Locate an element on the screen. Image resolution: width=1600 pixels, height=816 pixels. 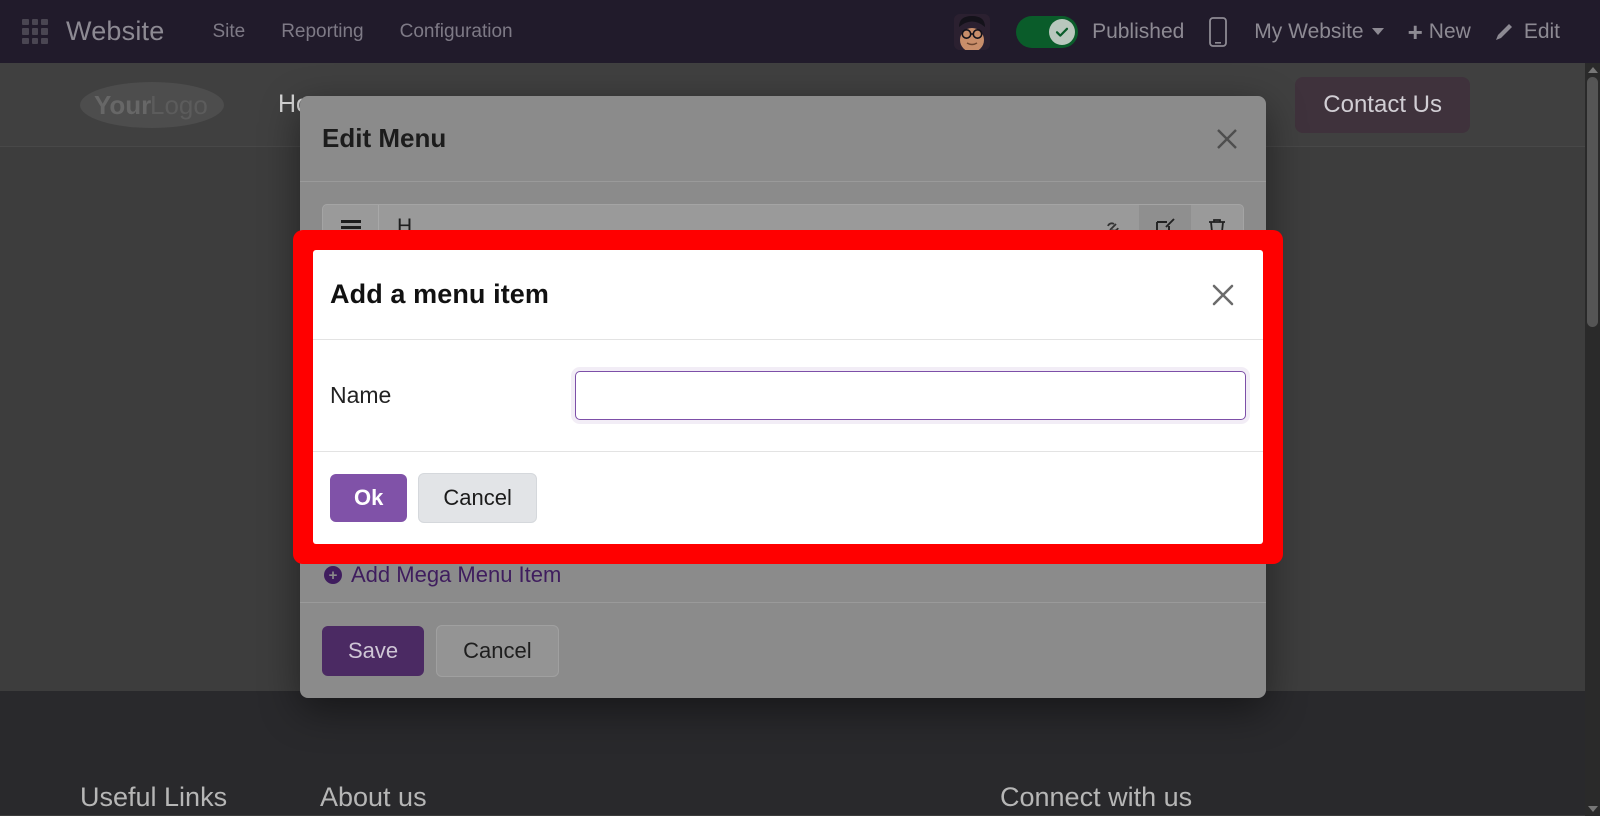
edit-menu-header: Edit Menu is located at coordinates (783, 139).